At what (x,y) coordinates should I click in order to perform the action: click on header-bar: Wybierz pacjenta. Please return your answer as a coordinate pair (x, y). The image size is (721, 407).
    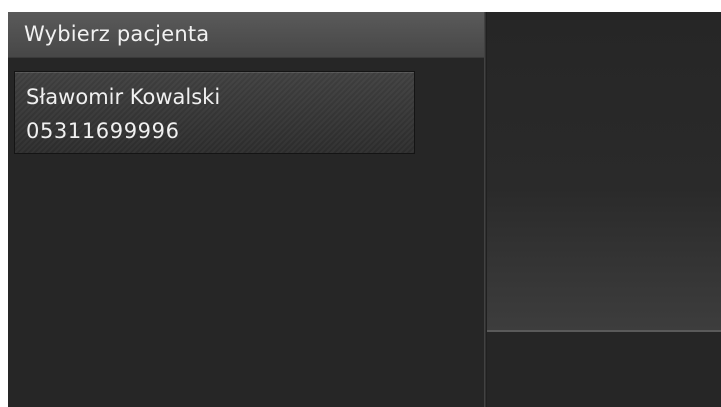
    Looking at the image, I should click on (246, 35).